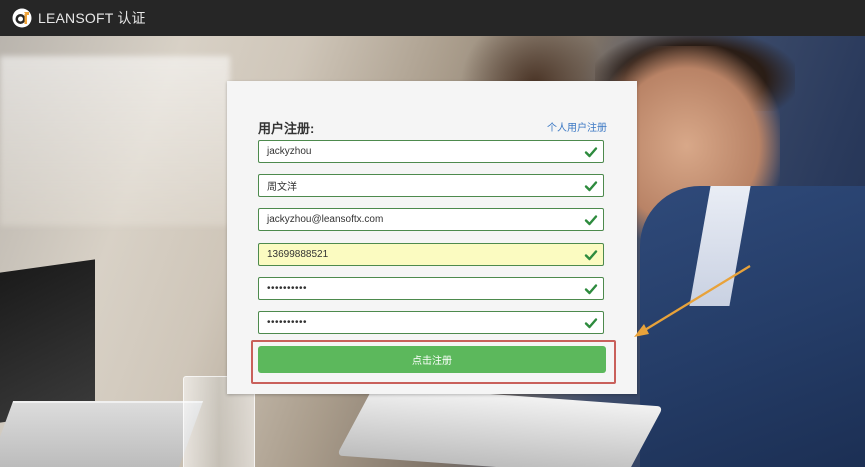  I want to click on top-bar: LEANSOFT 认证, so click(432, 18).